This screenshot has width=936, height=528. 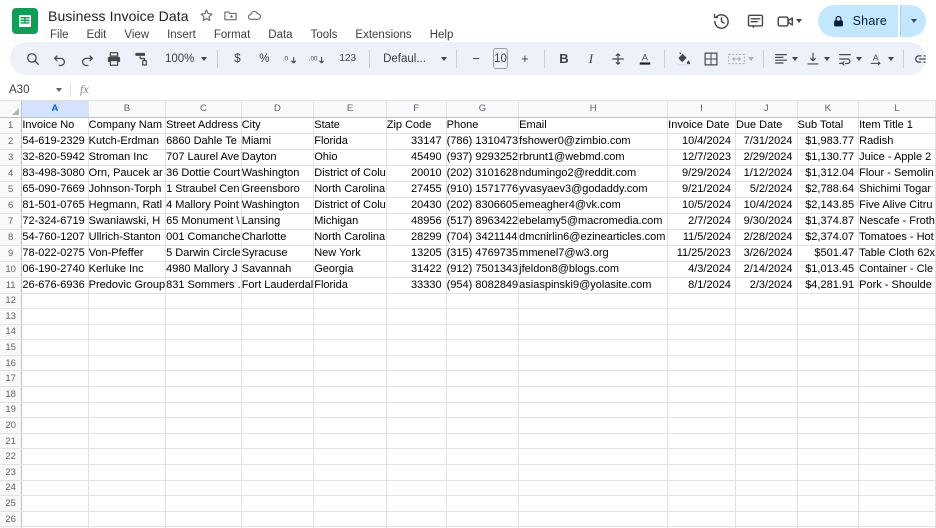 I want to click on cell-D3: Dayton, so click(x=278, y=157).